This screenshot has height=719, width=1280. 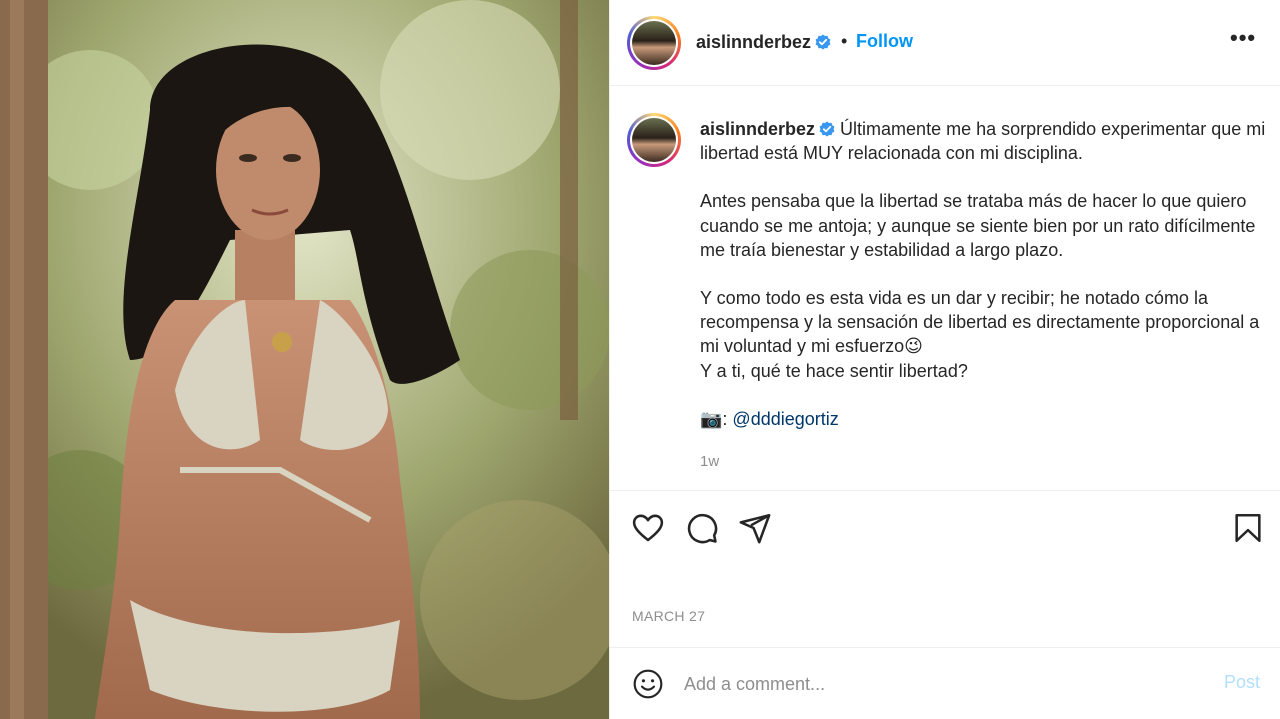 I want to click on caption-time-ago: 1w, so click(x=709, y=461).